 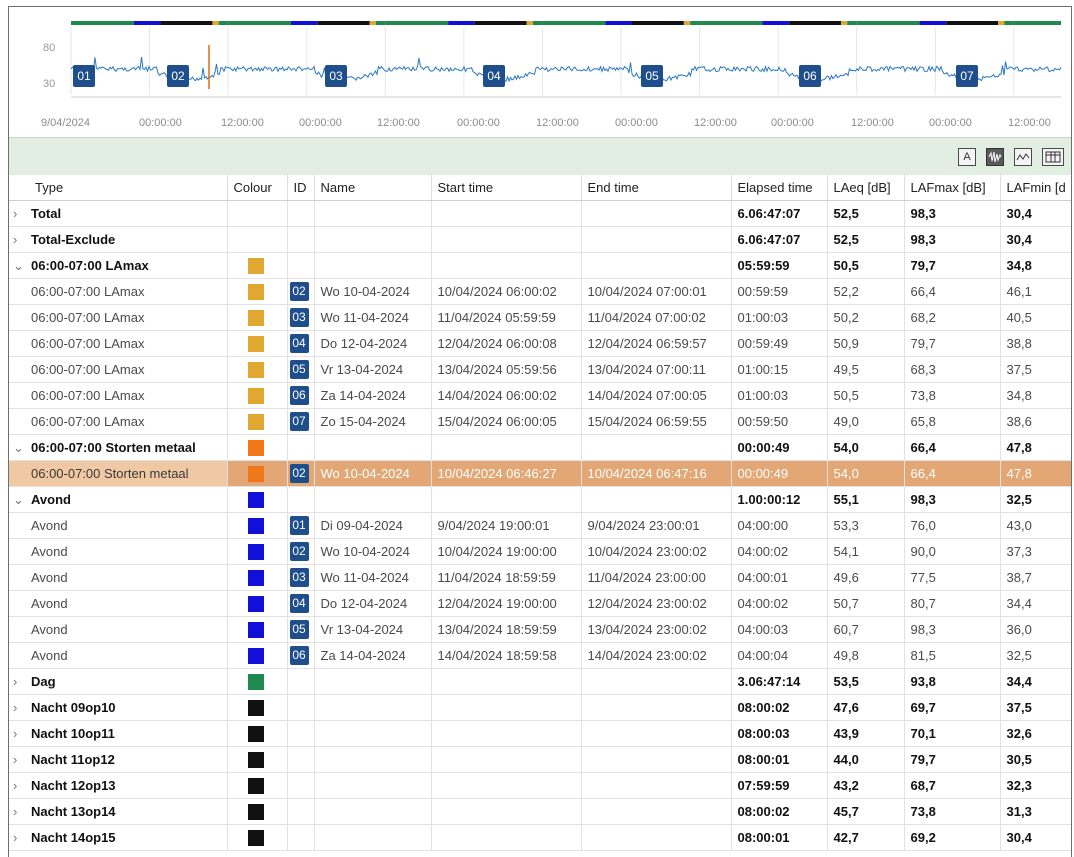 I want to click on table-group-row: › Total-Exclude 6.06:47:07 52,5 98,3 30,4, so click(x=540, y=239).